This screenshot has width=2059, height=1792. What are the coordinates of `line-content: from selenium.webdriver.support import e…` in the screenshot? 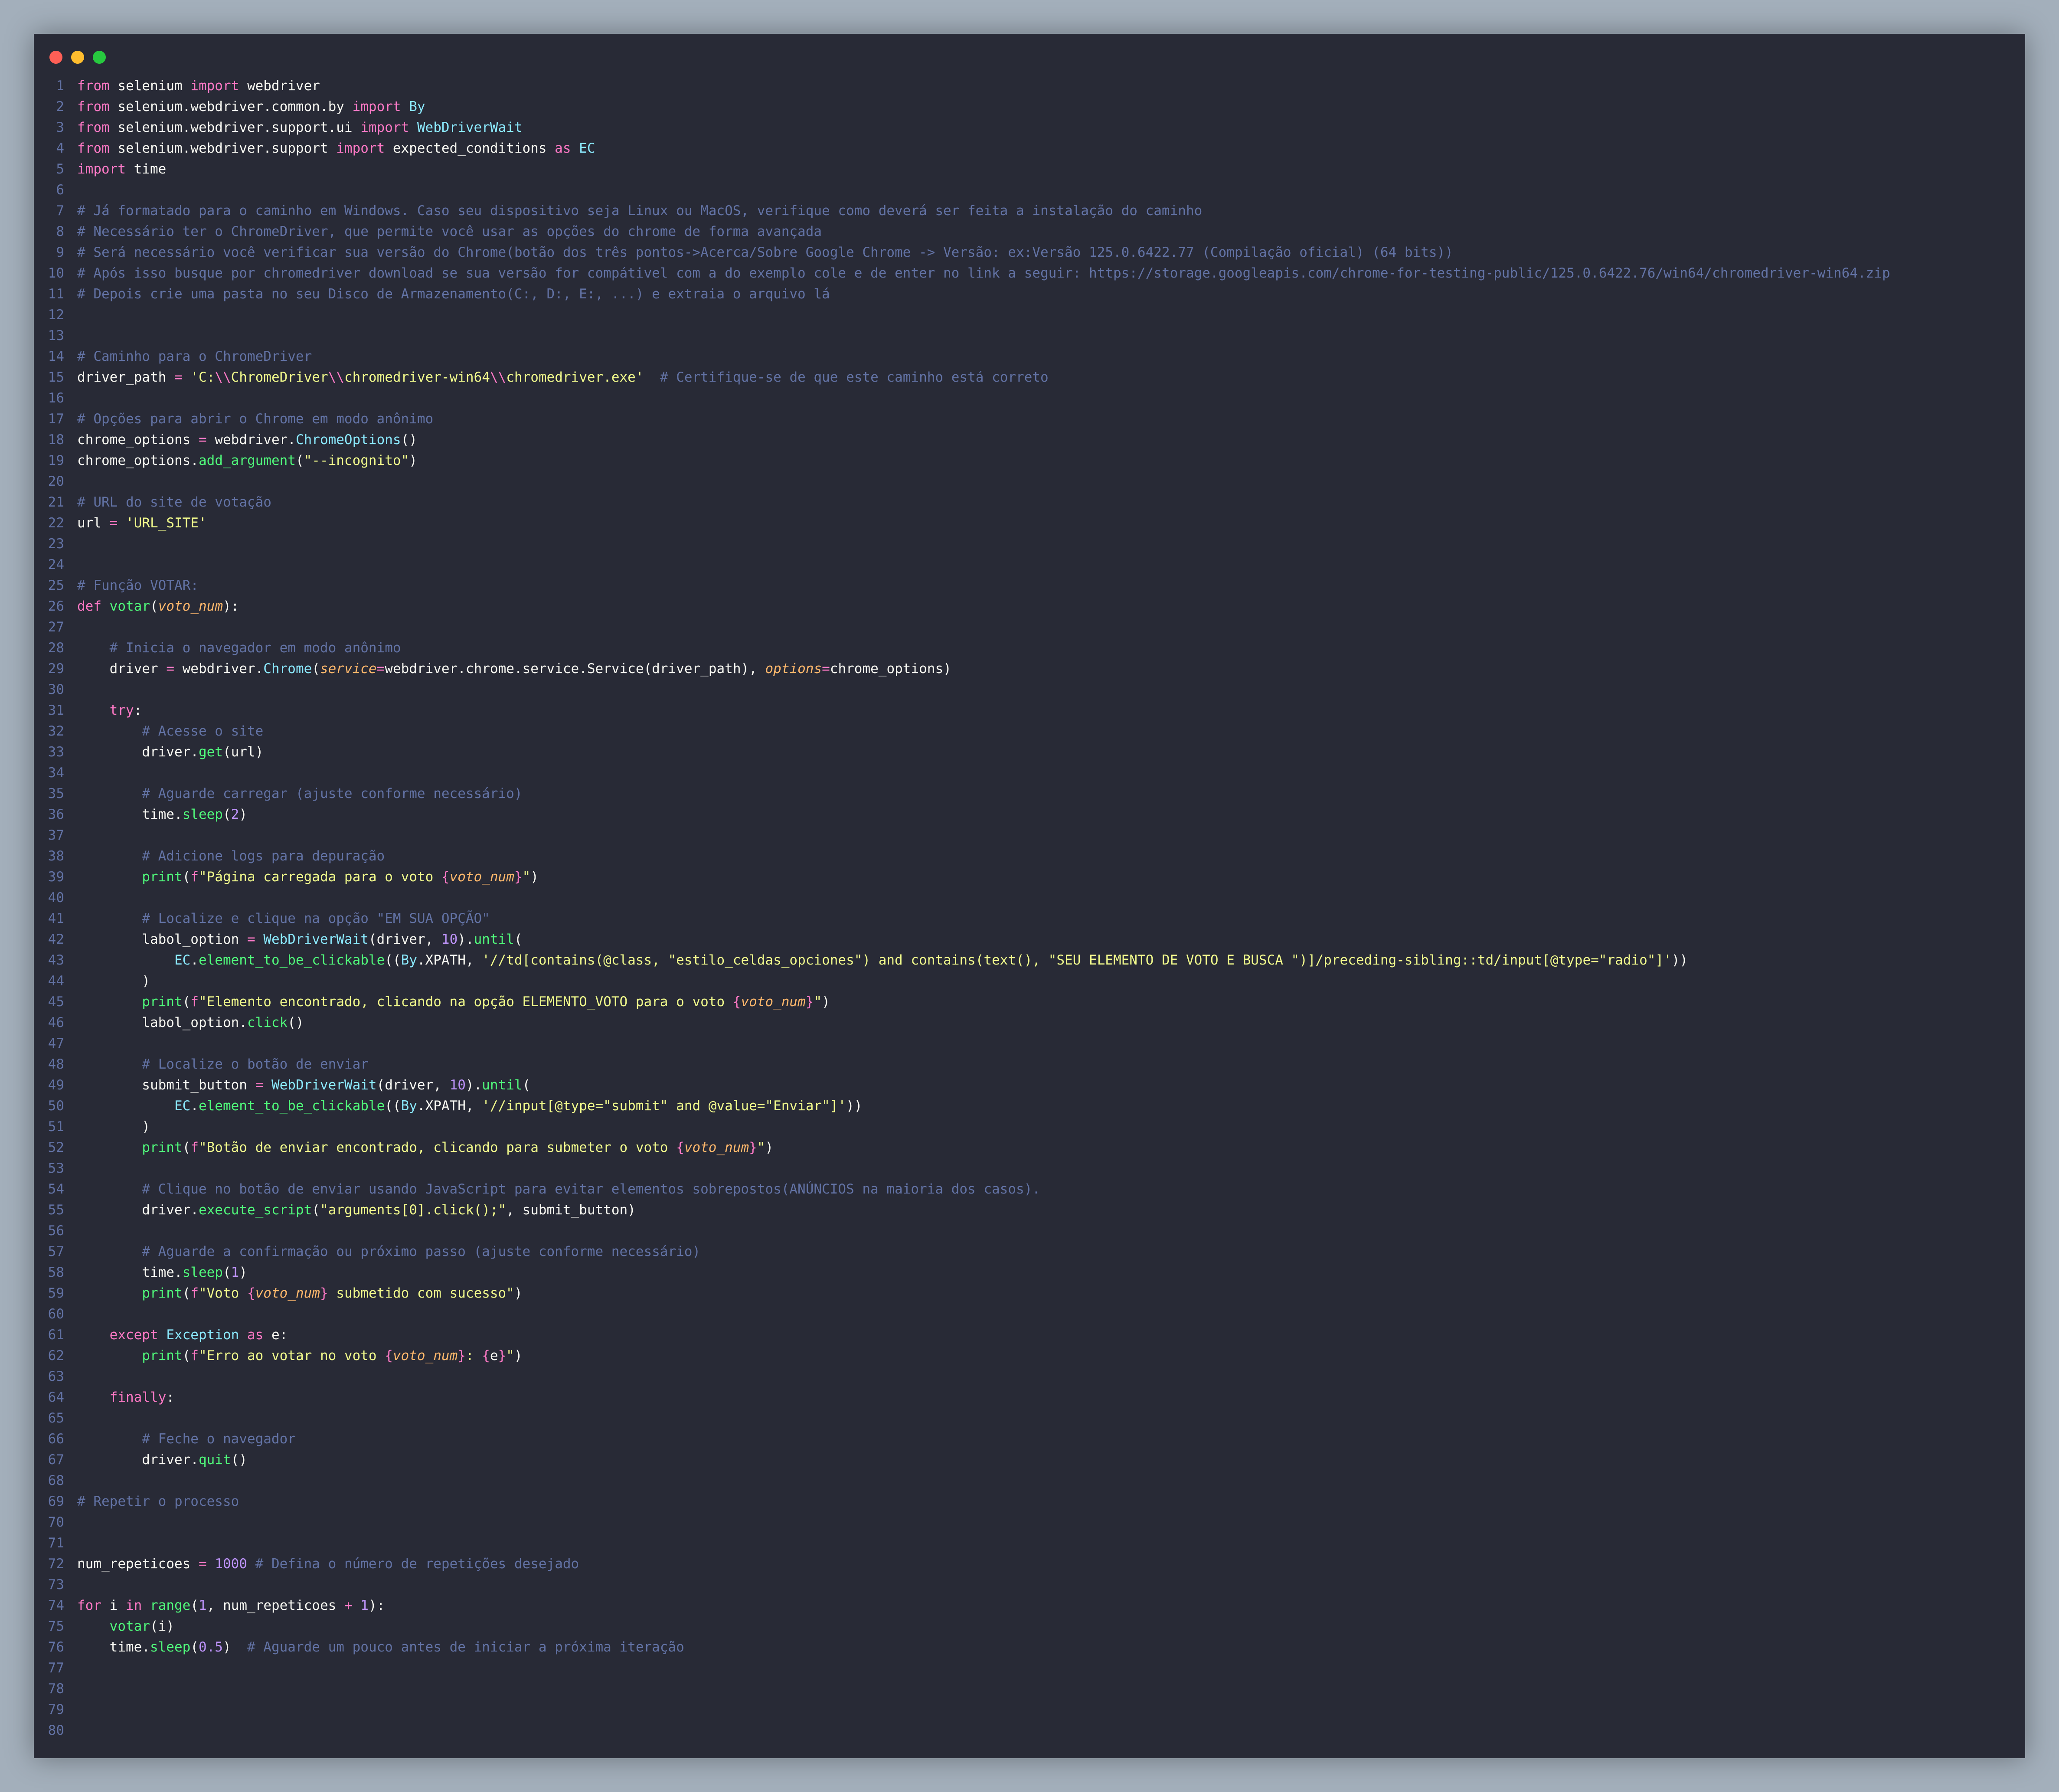 It's located at (336, 148).